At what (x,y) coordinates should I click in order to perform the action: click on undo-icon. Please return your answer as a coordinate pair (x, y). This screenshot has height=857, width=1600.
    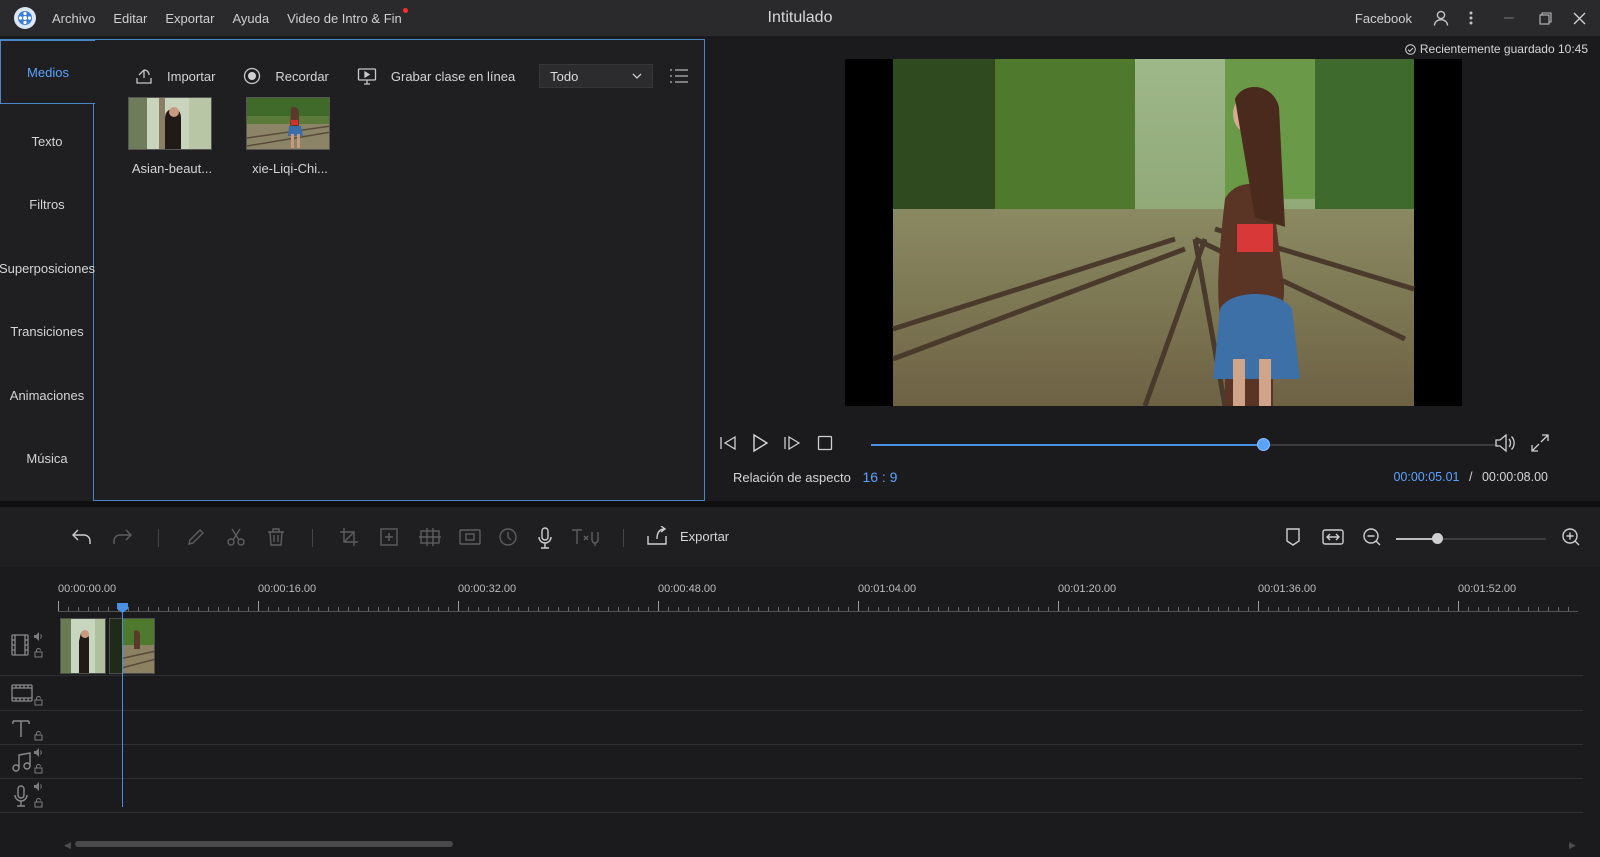
    Looking at the image, I should click on (82, 537).